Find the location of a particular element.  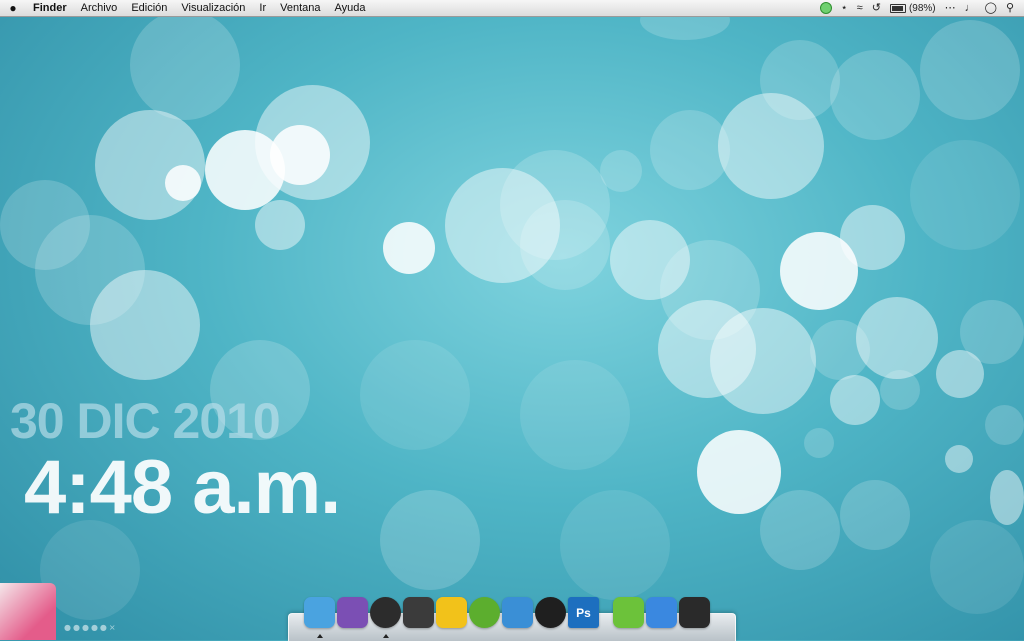

corner-widget is located at coordinates (28, 611).